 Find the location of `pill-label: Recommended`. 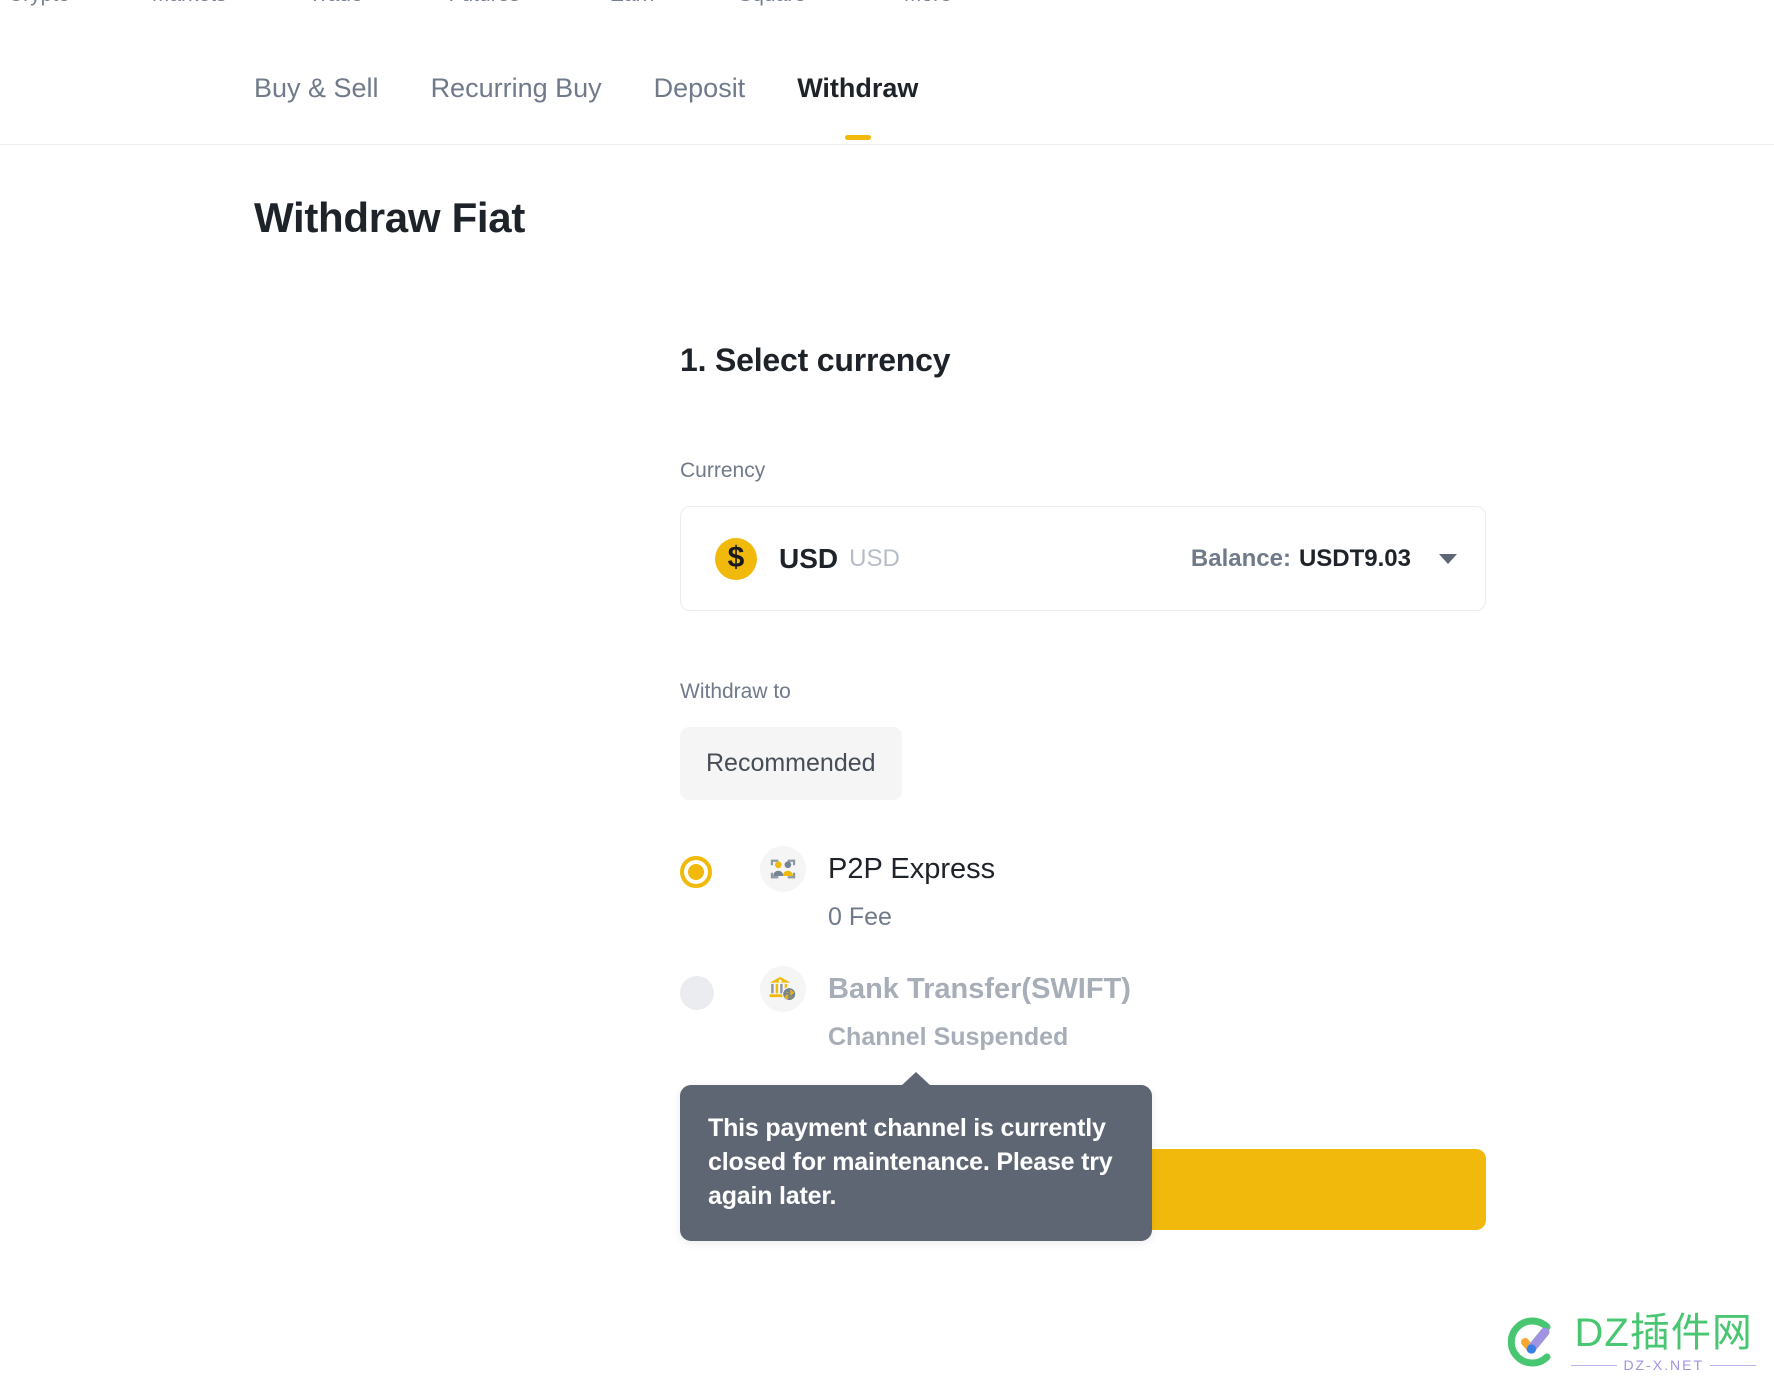

pill-label: Recommended is located at coordinates (791, 763).